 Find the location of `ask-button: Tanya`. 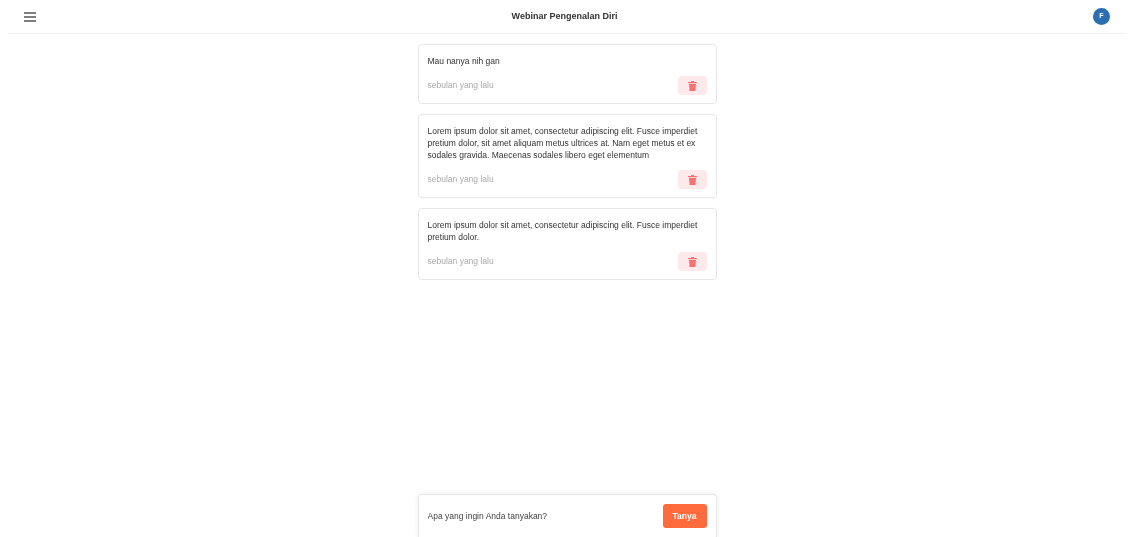

ask-button: Tanya is located at coordinates (684, 516).